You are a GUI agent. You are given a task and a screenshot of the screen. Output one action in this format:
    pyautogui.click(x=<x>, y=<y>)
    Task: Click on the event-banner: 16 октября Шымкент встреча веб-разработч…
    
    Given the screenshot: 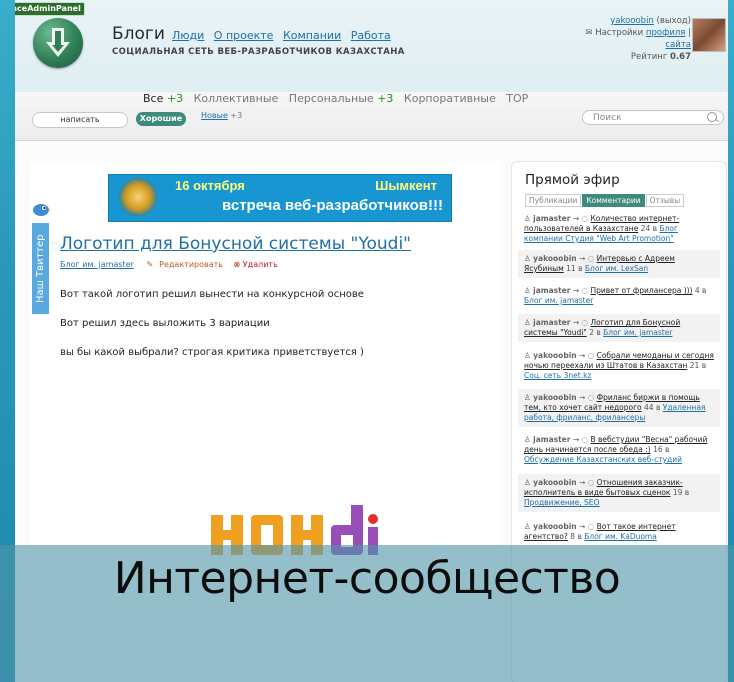 What is the action you would take?
    pyautogui.click(x=280, y=198)
    